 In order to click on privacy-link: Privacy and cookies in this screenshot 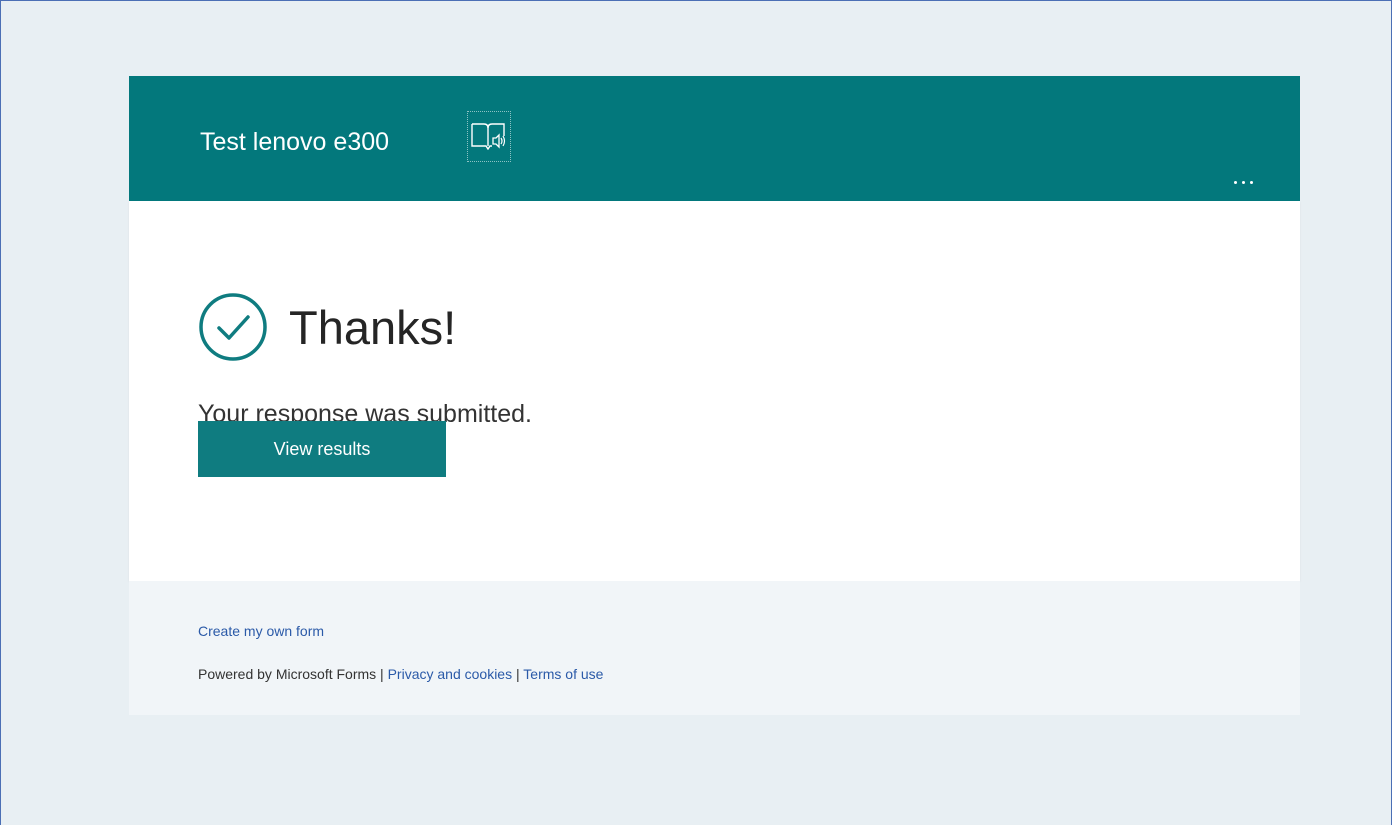, I will do `click(450, 674)`.